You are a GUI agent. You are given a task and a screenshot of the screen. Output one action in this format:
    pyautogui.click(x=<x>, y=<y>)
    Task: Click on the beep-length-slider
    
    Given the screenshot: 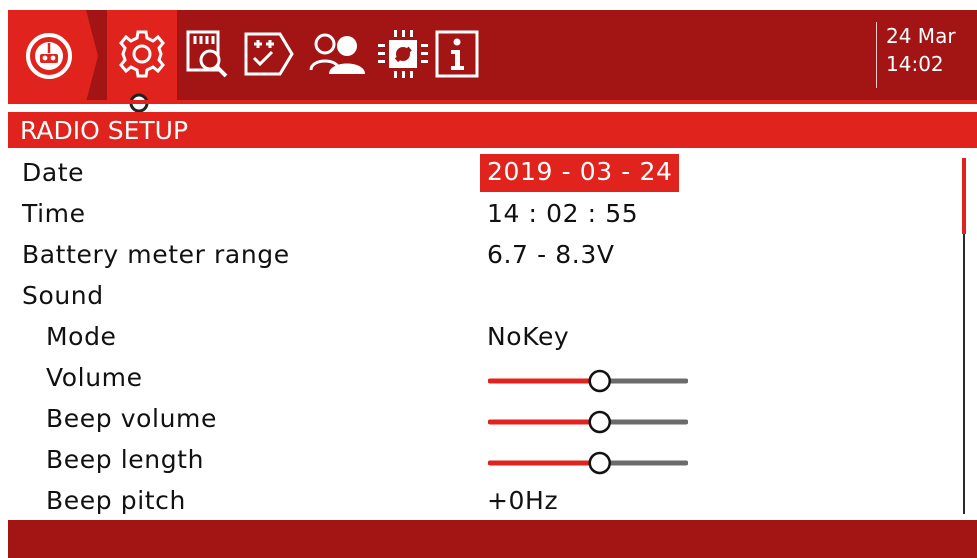 What is the action you would take?
    pyautogui.click(x=588, y=463)
    